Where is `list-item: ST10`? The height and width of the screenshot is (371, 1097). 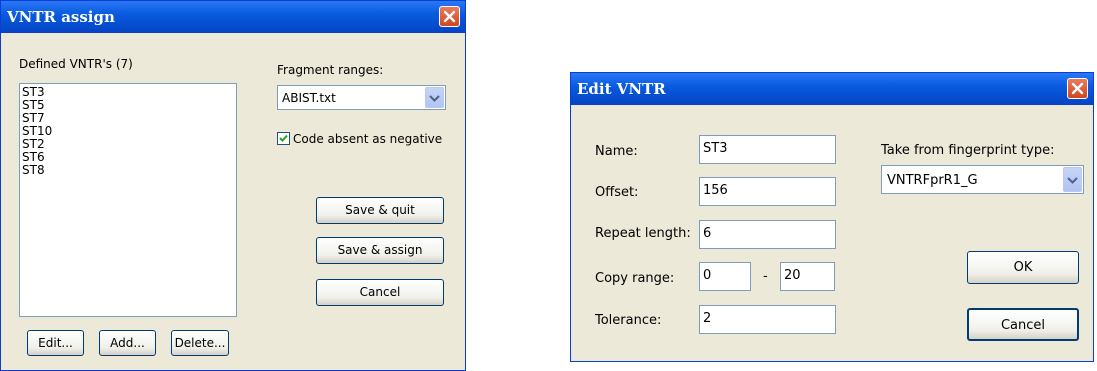 list-item: ST10 is located at coordinates (128, 131).